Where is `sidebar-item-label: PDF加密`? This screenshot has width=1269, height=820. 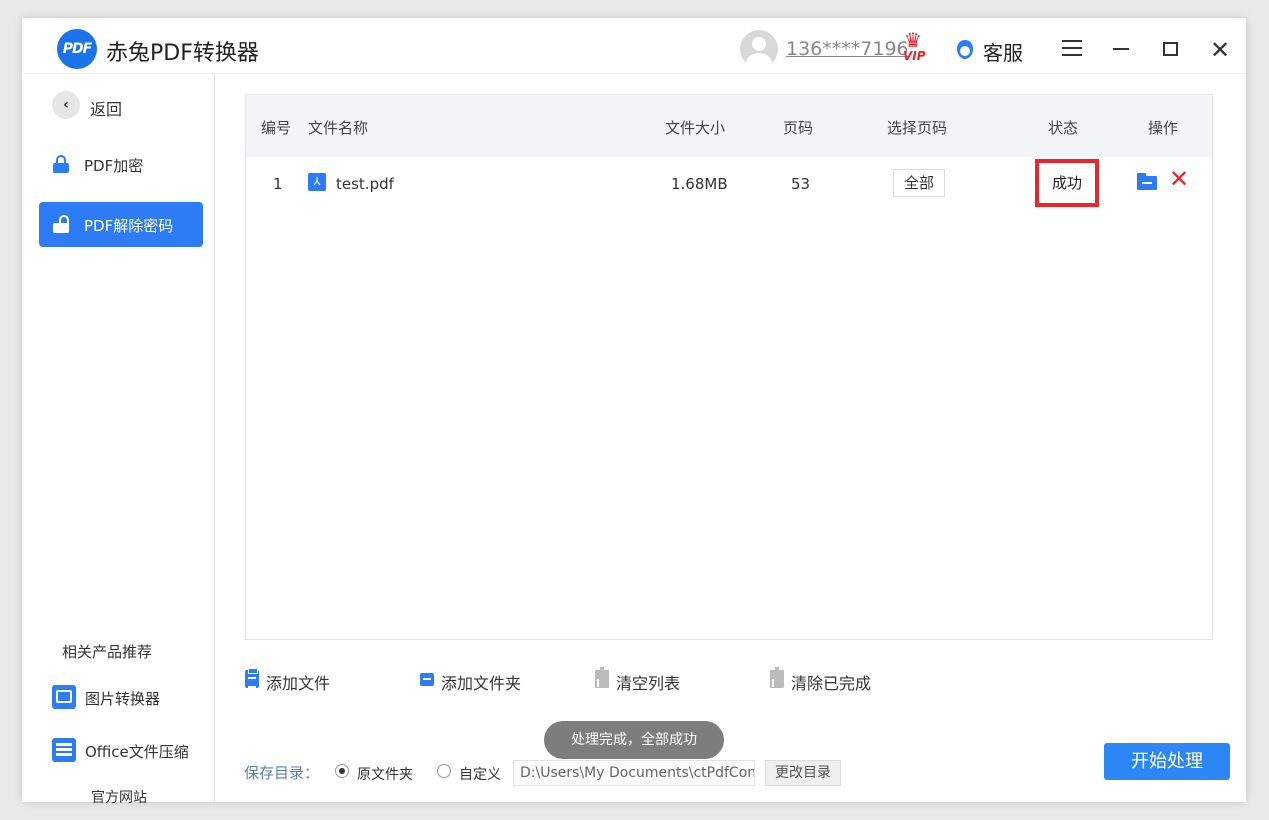 sidebar-item-label: PDF加密 is located at coordinates (114, 166).